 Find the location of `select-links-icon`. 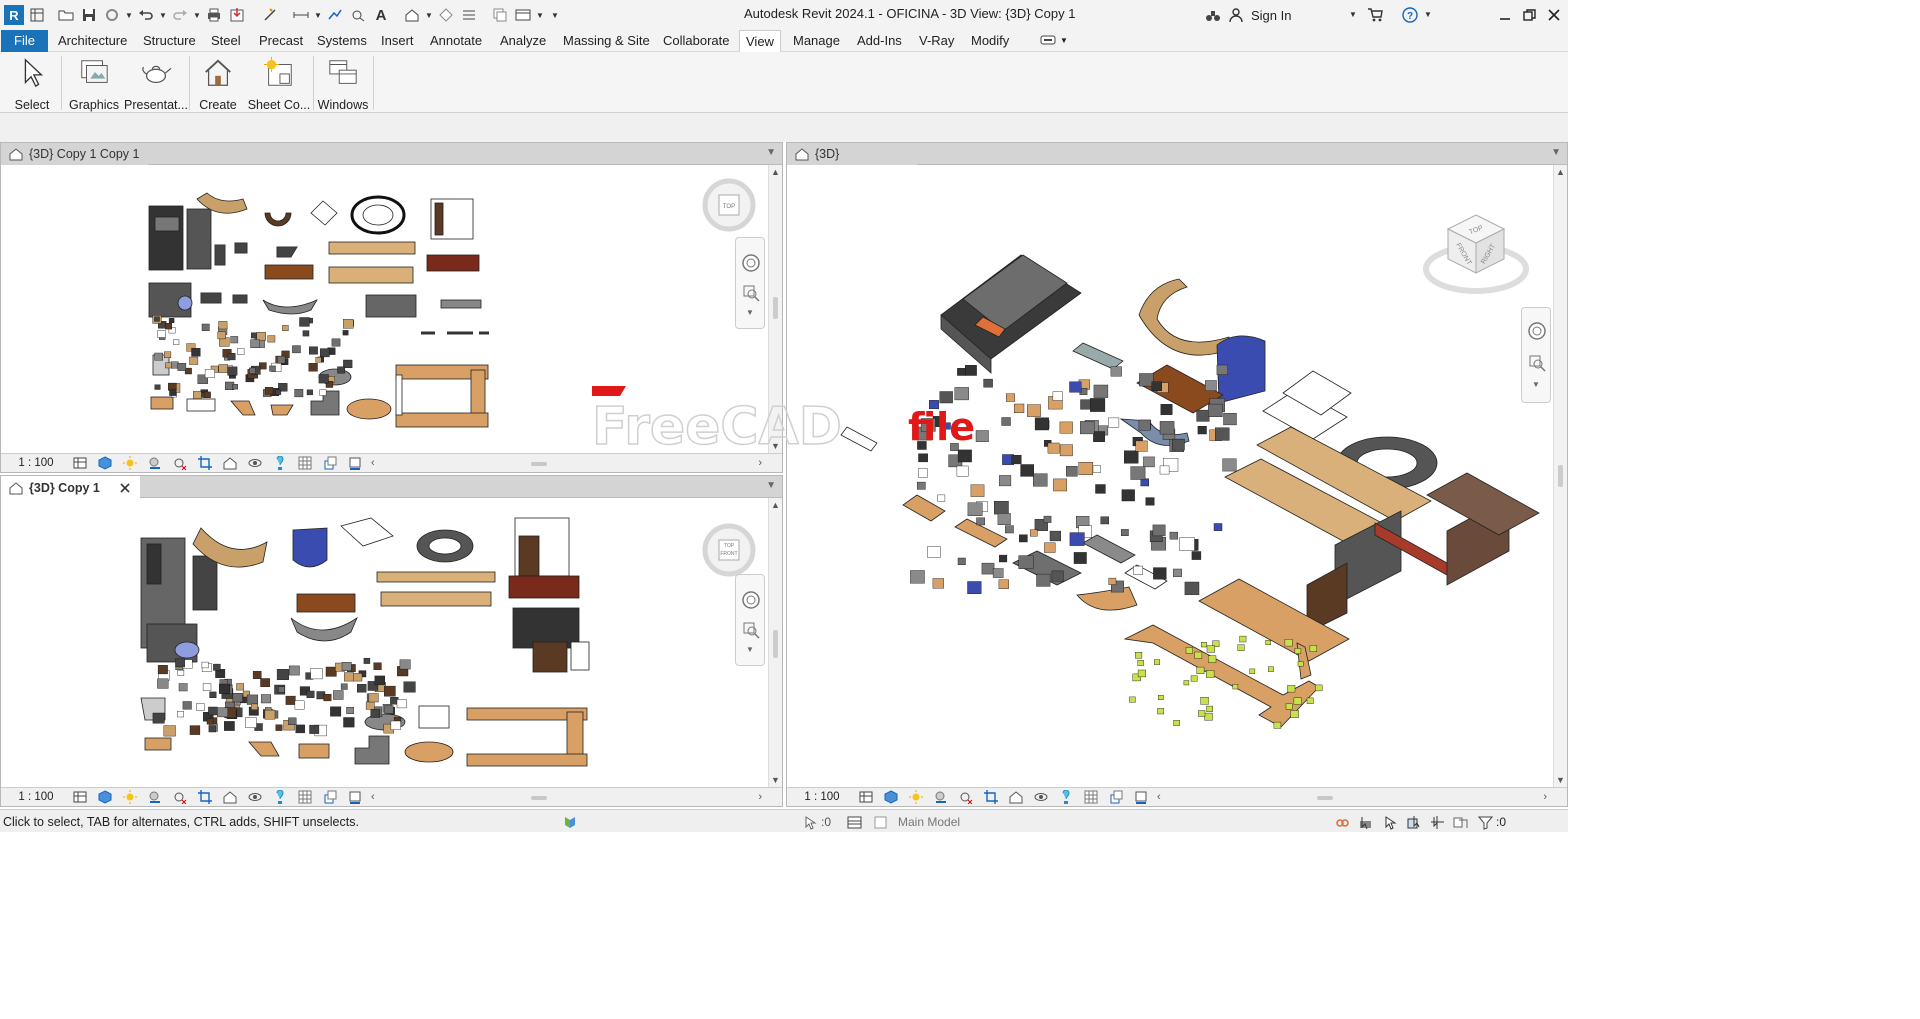

select-links-icon is located at coordinates (1342, 822).